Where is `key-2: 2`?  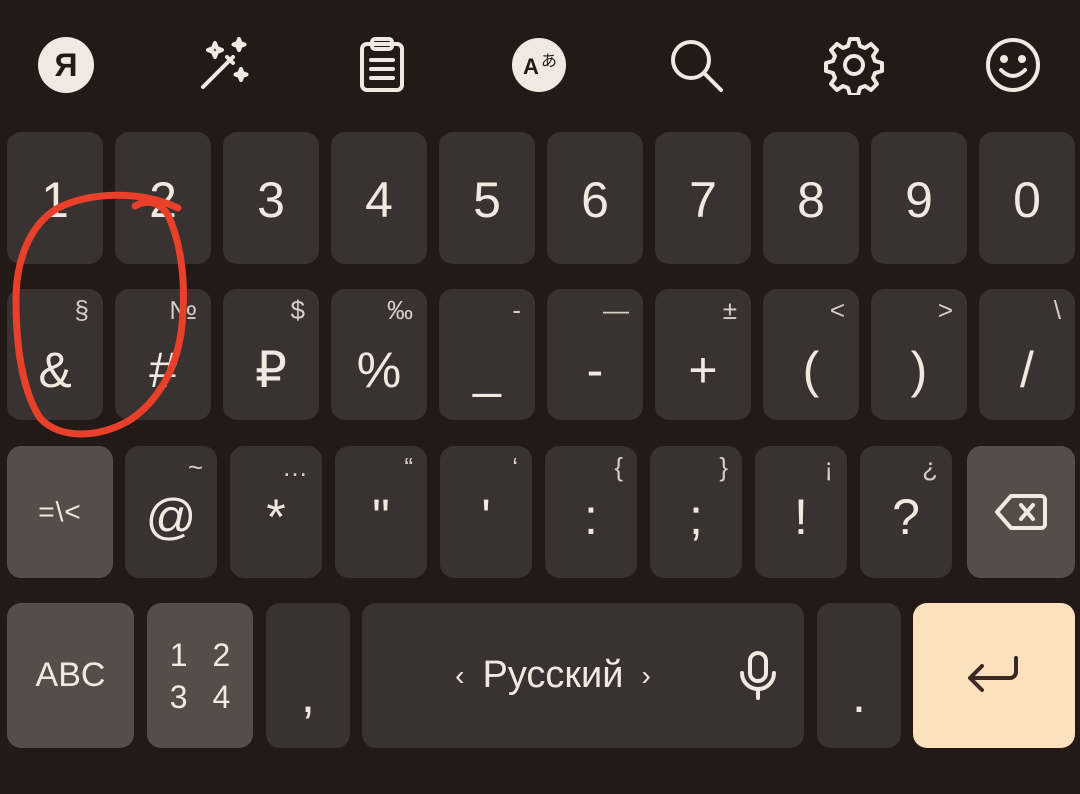
key-2: 2 is located at coordinates (163, 198).